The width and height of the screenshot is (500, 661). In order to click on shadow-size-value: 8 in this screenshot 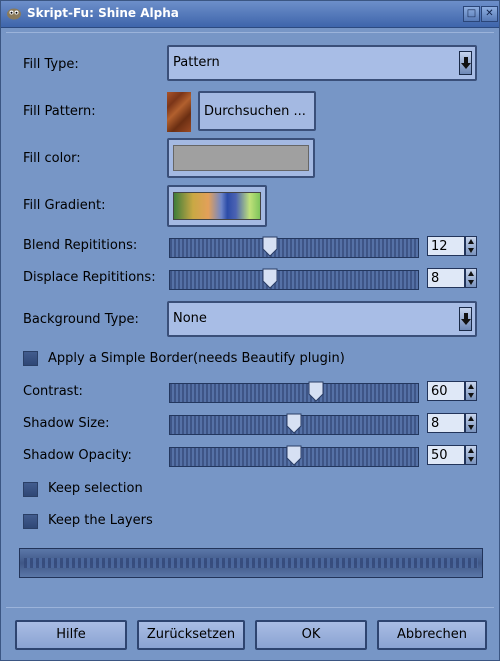, I will do `click(435, 423)`.